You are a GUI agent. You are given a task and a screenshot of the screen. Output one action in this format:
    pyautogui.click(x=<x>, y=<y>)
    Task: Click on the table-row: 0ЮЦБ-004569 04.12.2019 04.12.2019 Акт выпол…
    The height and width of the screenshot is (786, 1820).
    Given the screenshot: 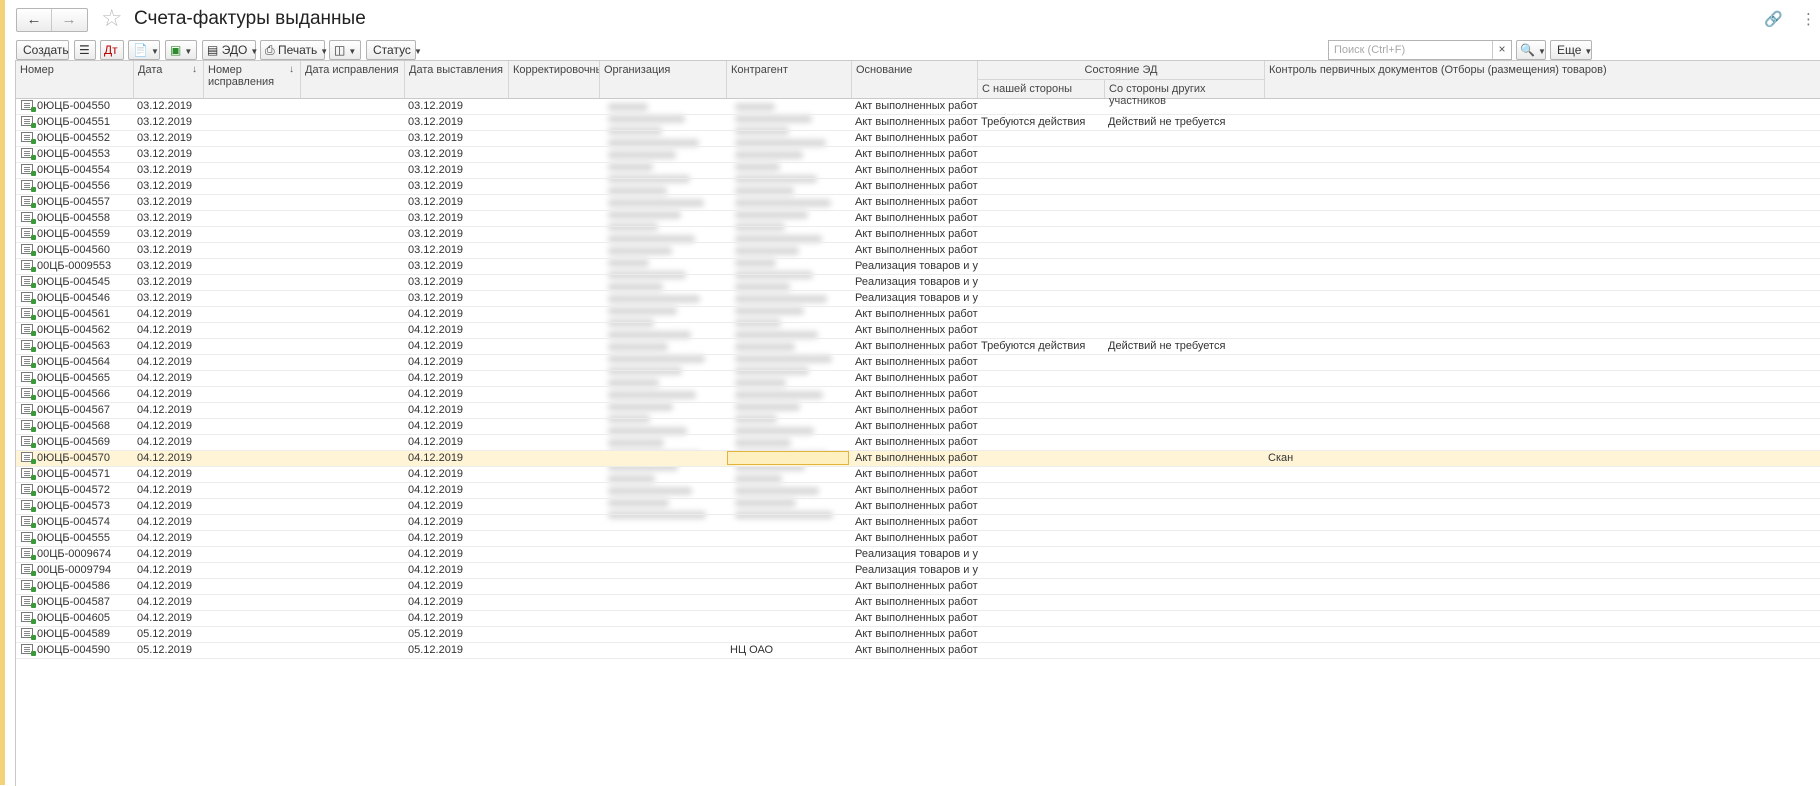 What is the action you would take?
    pyautogui.click(x=918, y=443)
    